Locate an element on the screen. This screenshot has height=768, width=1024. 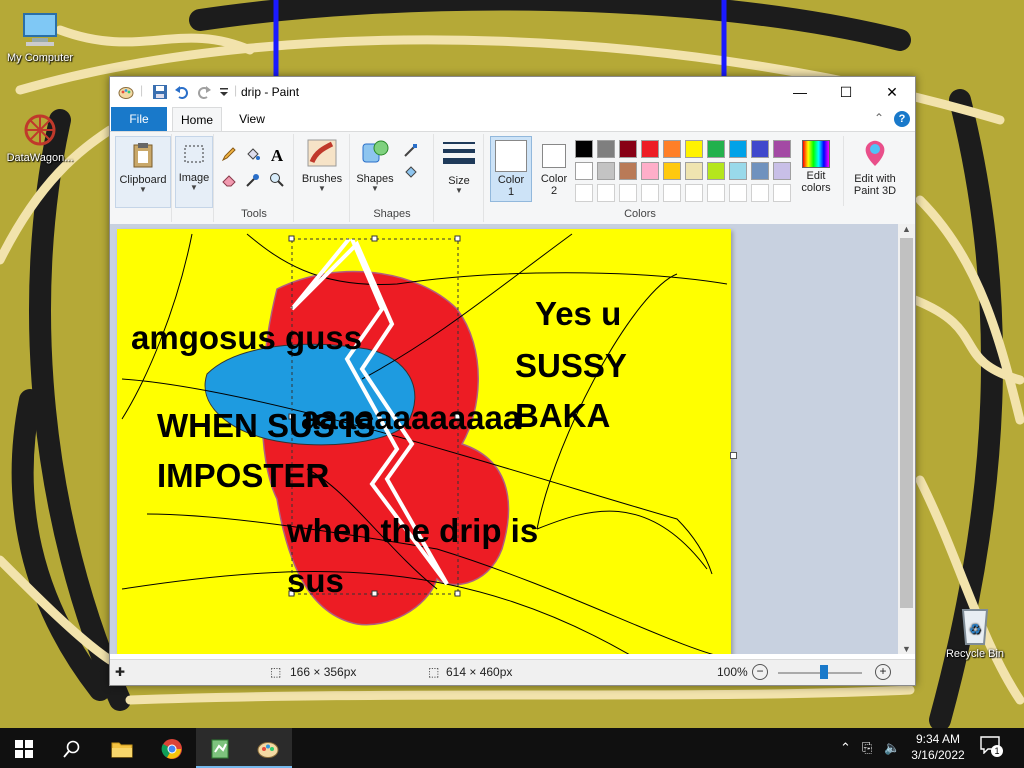
volume-icon: 🔈 is located at coordinates (892, 748).